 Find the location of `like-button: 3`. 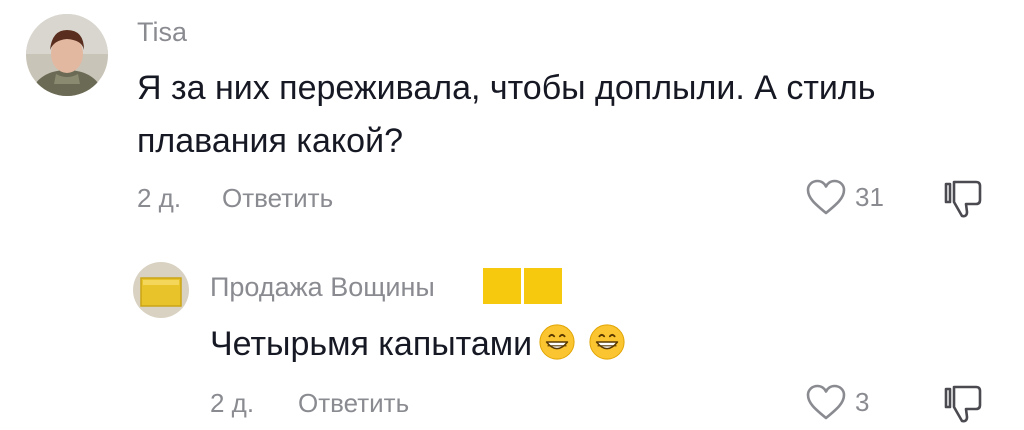

like-button: 3 is located at coordinates (837, 402).